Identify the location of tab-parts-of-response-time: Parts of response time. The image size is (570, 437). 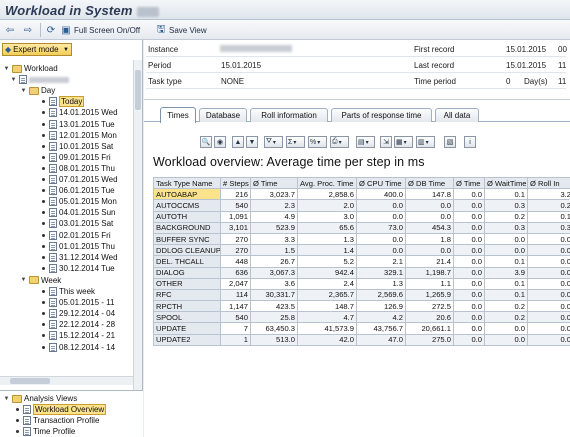
(381, 115).